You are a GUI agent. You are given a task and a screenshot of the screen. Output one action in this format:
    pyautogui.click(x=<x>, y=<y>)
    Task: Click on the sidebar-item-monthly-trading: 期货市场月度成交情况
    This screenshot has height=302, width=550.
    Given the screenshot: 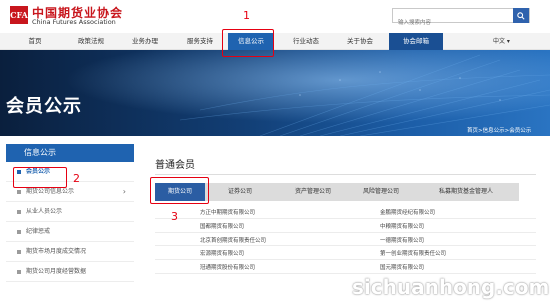 What is the action you would take?
    pyautogui.click(x=70, y=252)
    